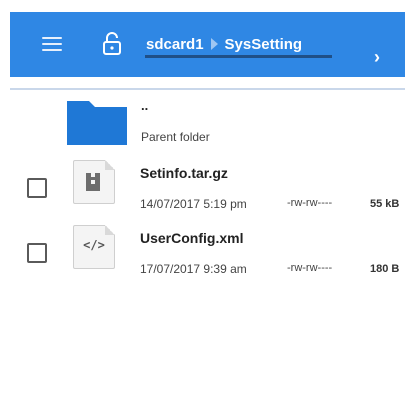 This screenshot has height=396, width=405. I want to click on breadcrumb-underline, so click(238, 56).